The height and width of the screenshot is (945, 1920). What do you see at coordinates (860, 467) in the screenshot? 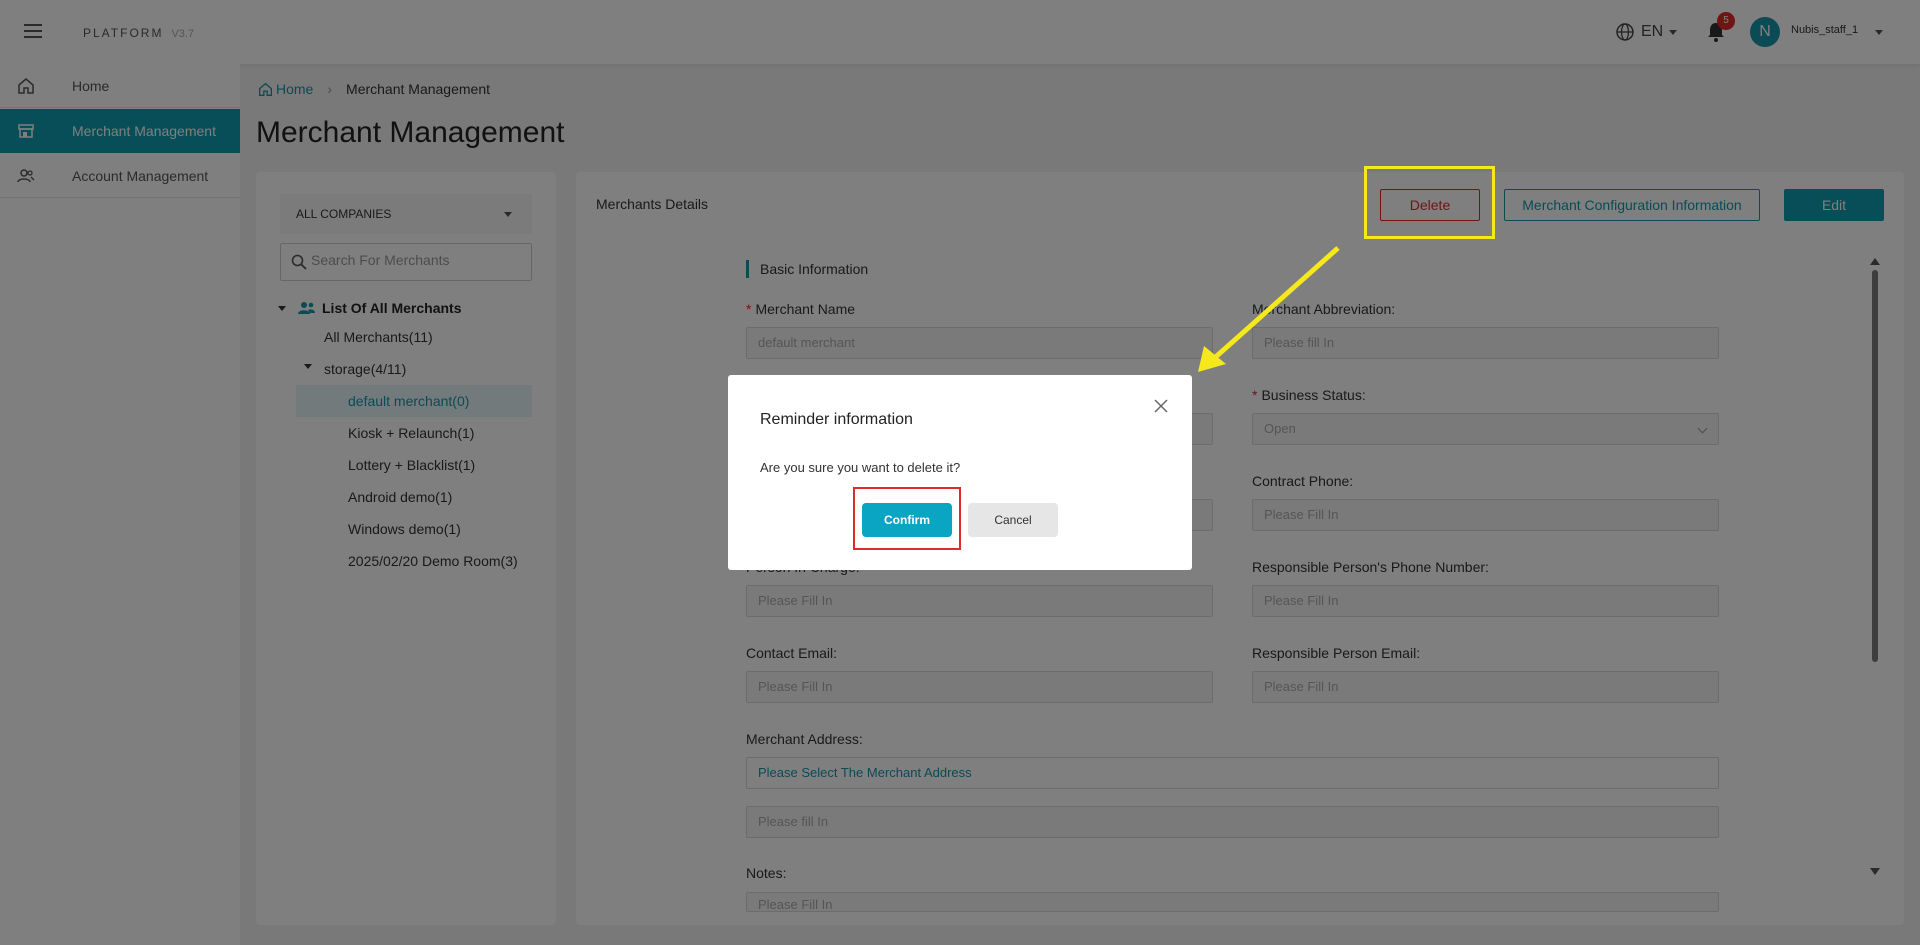
I see `dialog-message: Are you sure you want to delete it?` at bounding box center [860, 467].